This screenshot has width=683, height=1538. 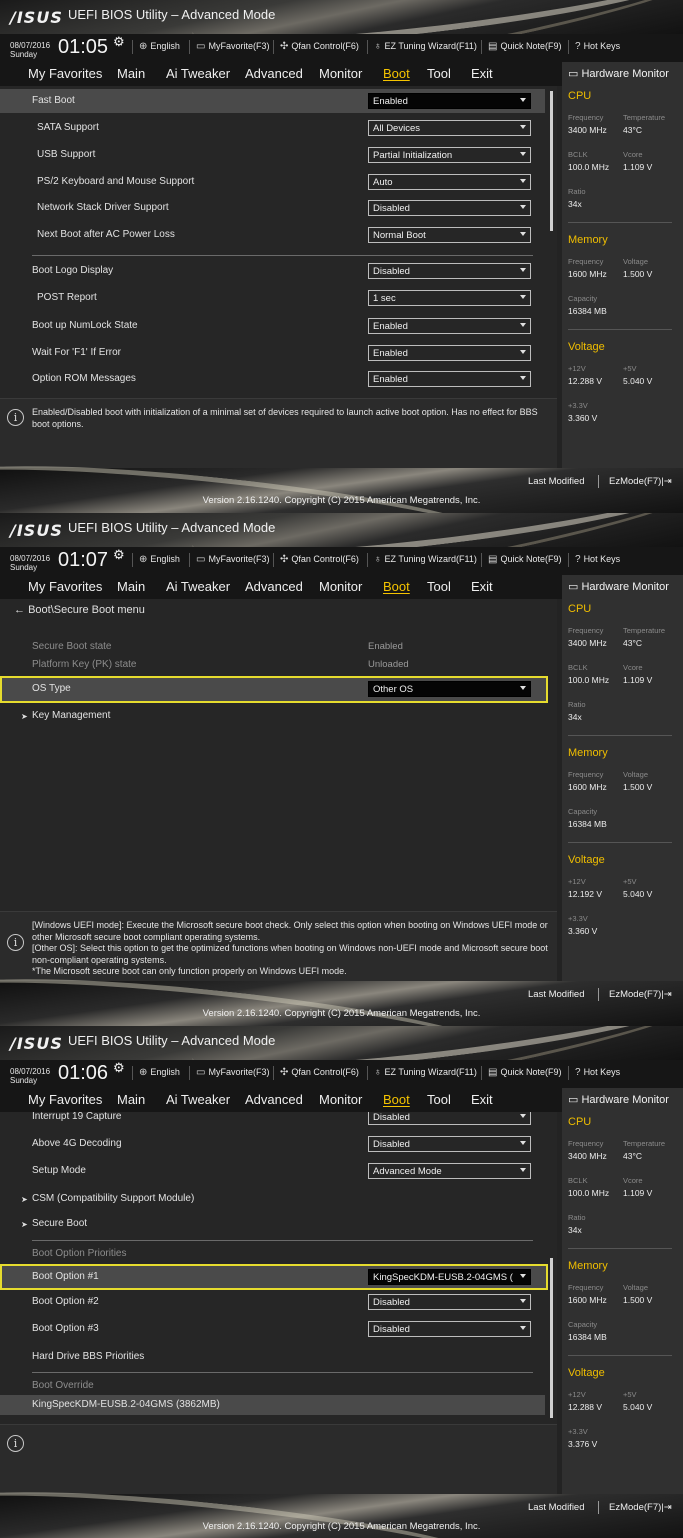 I want to click on sata-support-dropdown: All Devices, so click(x=449, y=128).